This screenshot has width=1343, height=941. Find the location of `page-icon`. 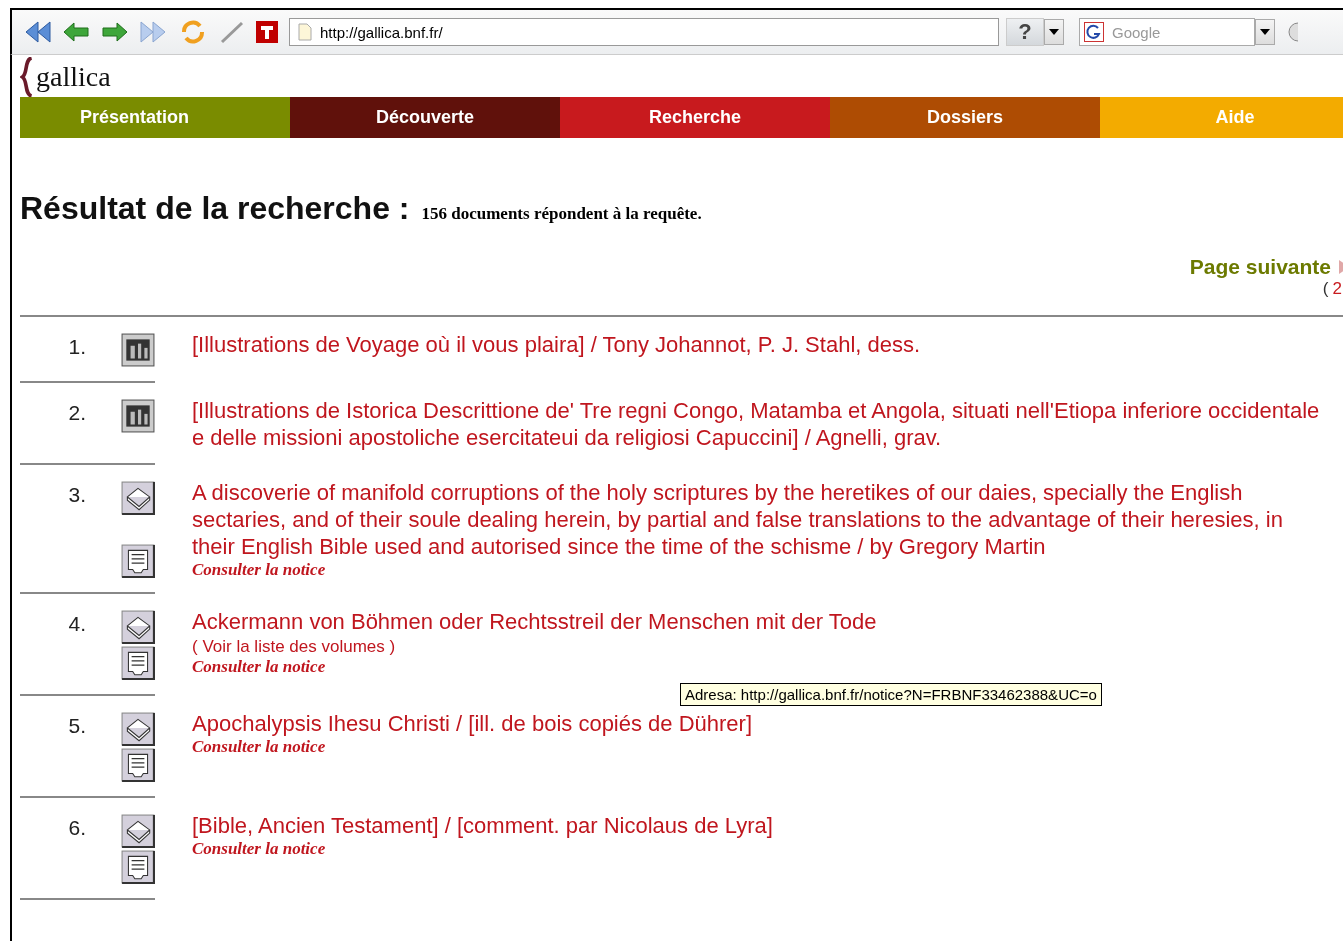

page-icon is located at coordinates (305, 32).